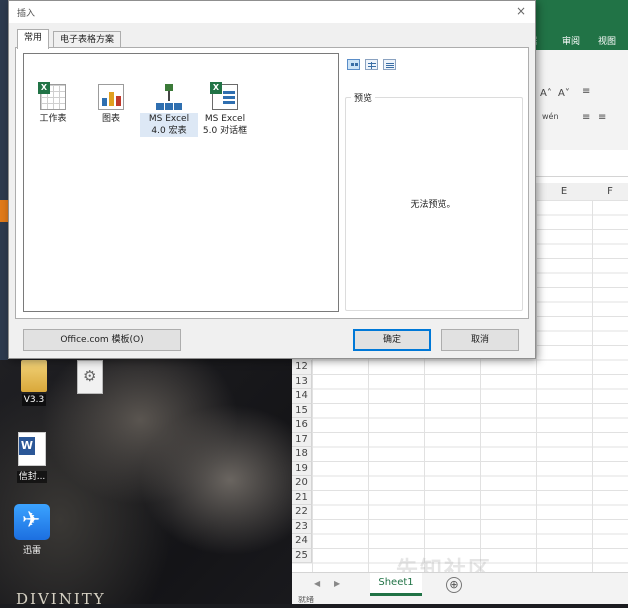  Describe the element at coordinates (480, 340) in the screenshot. I see `cancel-button: 取消` at that location.